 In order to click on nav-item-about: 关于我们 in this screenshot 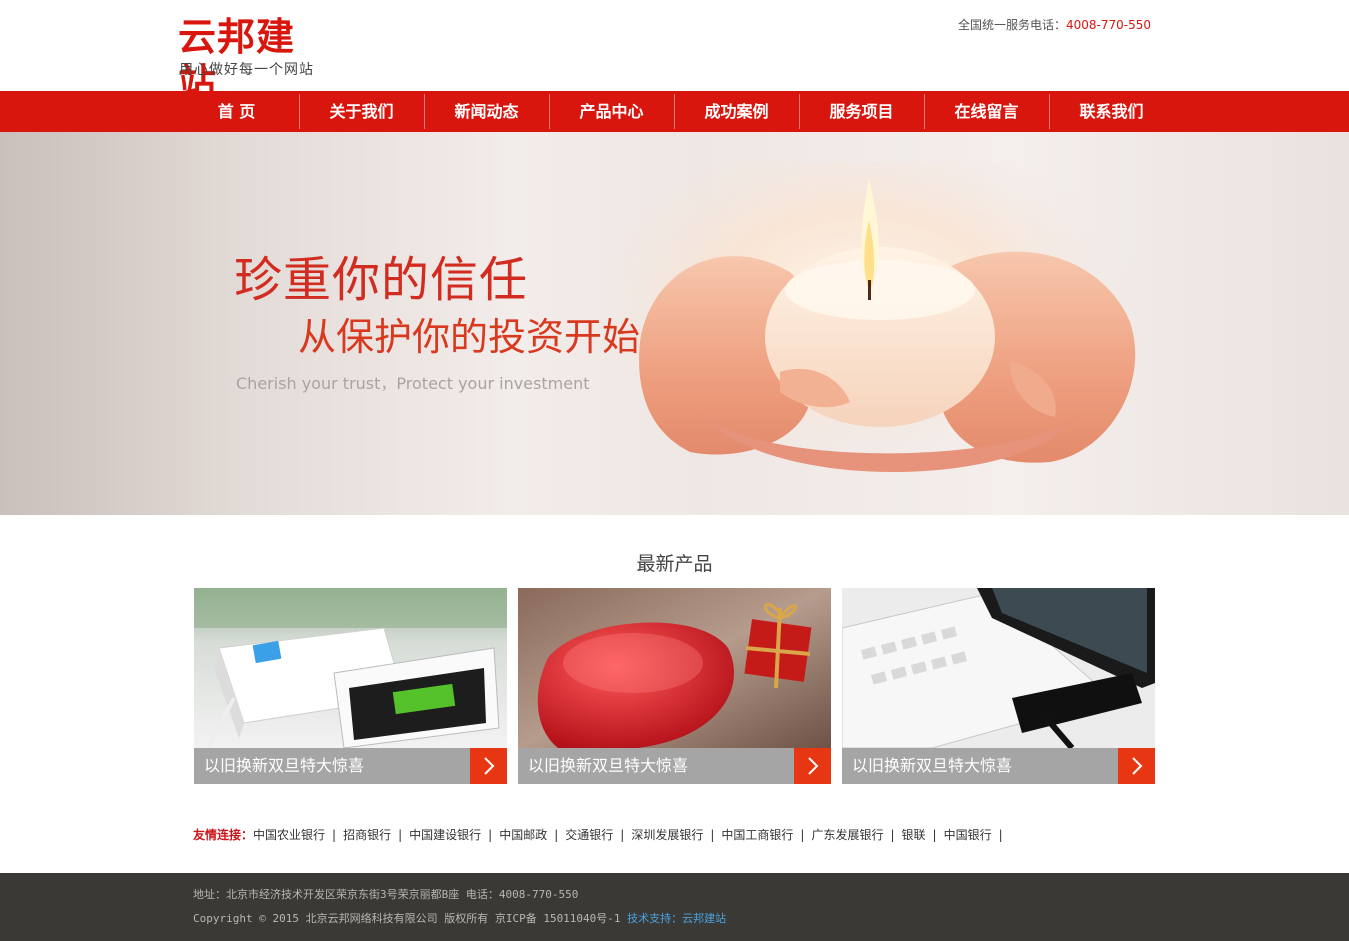, I will do `click(361, 111)`.